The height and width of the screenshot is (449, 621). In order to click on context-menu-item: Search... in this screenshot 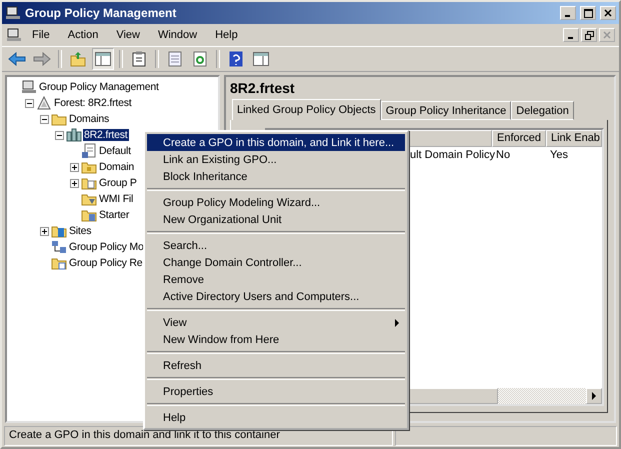, I will do `click(276, 245)`.